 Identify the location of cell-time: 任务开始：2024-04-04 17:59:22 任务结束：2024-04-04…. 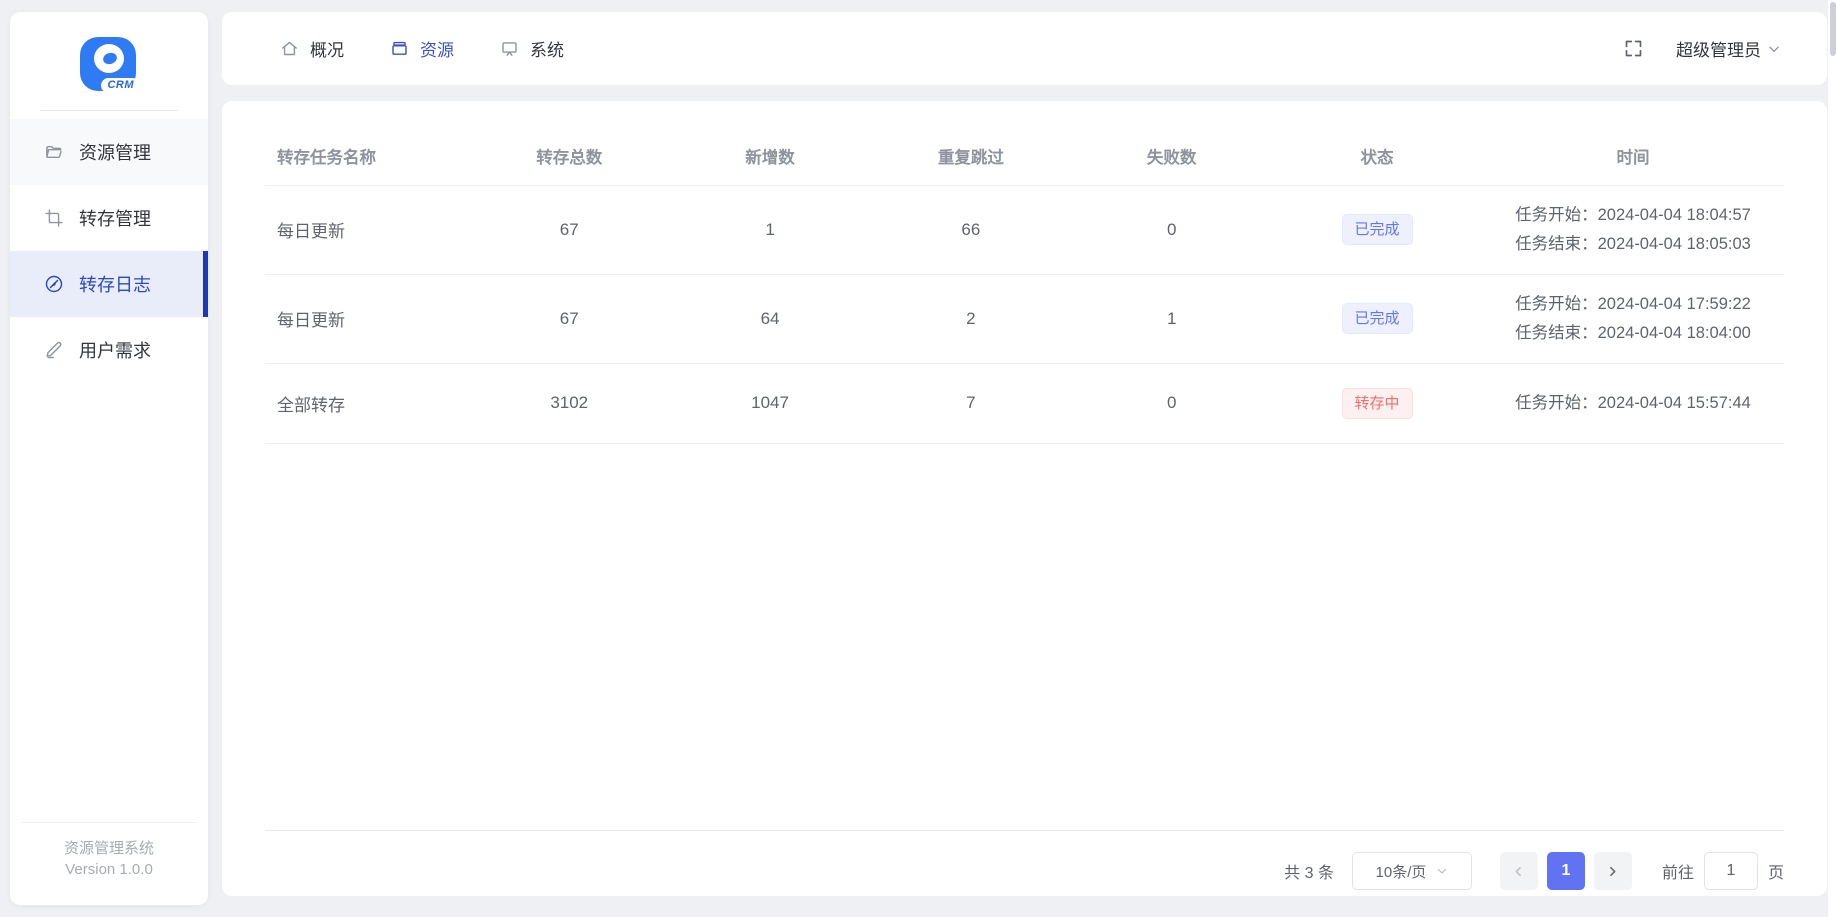
(1633, 318).